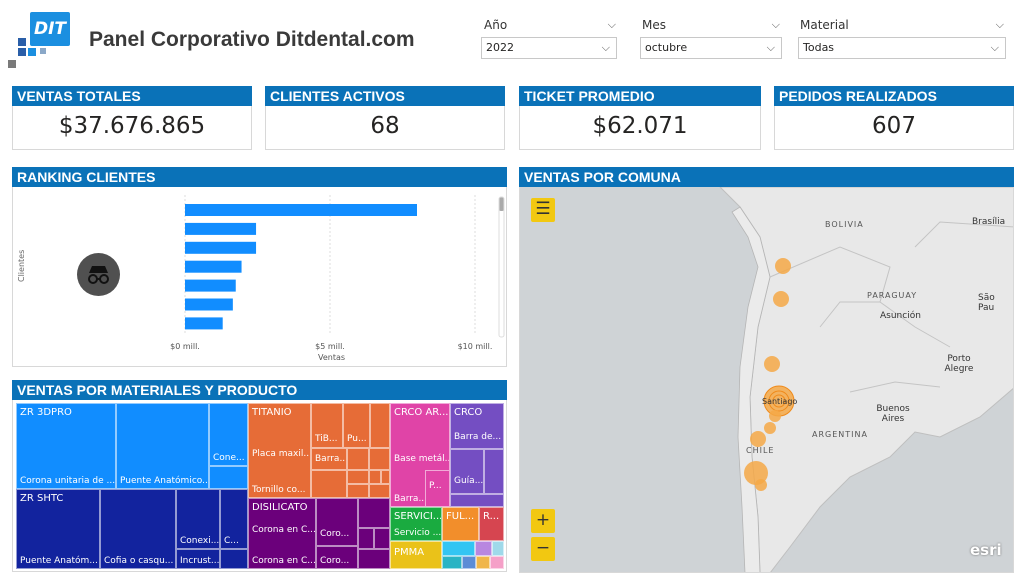  I want to click on slicer-month-dropdown: octubre ⌵, so click(711, 48).